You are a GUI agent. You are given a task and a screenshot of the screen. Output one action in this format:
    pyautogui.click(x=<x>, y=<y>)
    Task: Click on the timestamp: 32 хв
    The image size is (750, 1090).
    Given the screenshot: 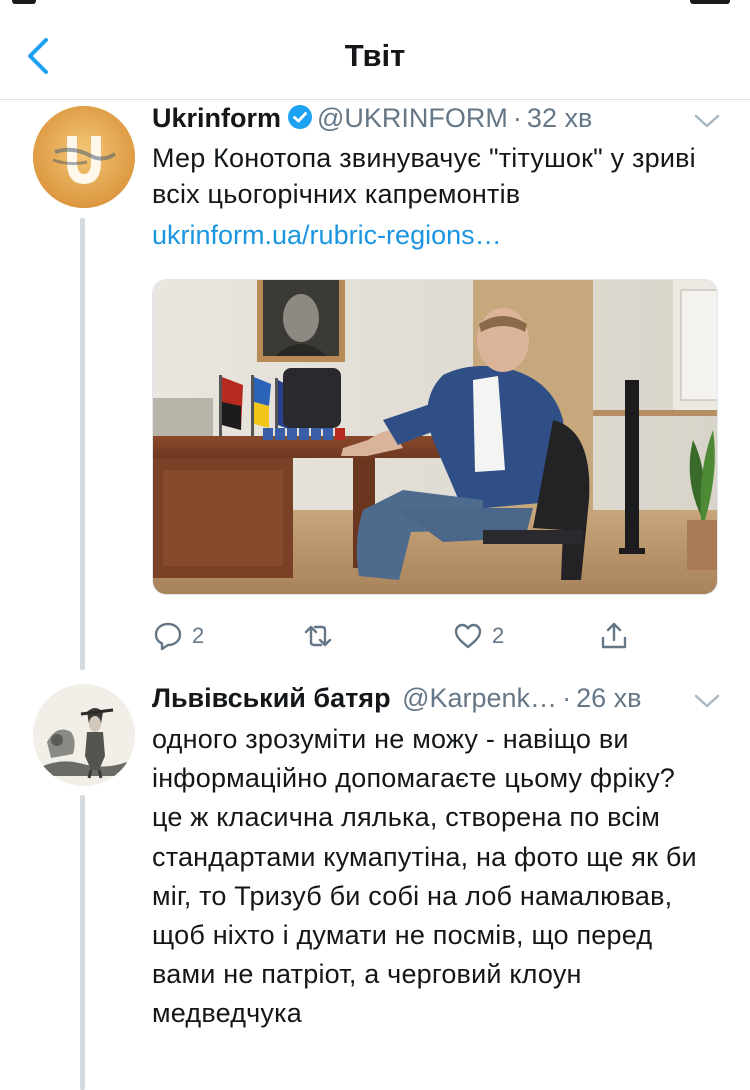 What is the action you would take?
    pyautogui.click(x=559, y=118)
    